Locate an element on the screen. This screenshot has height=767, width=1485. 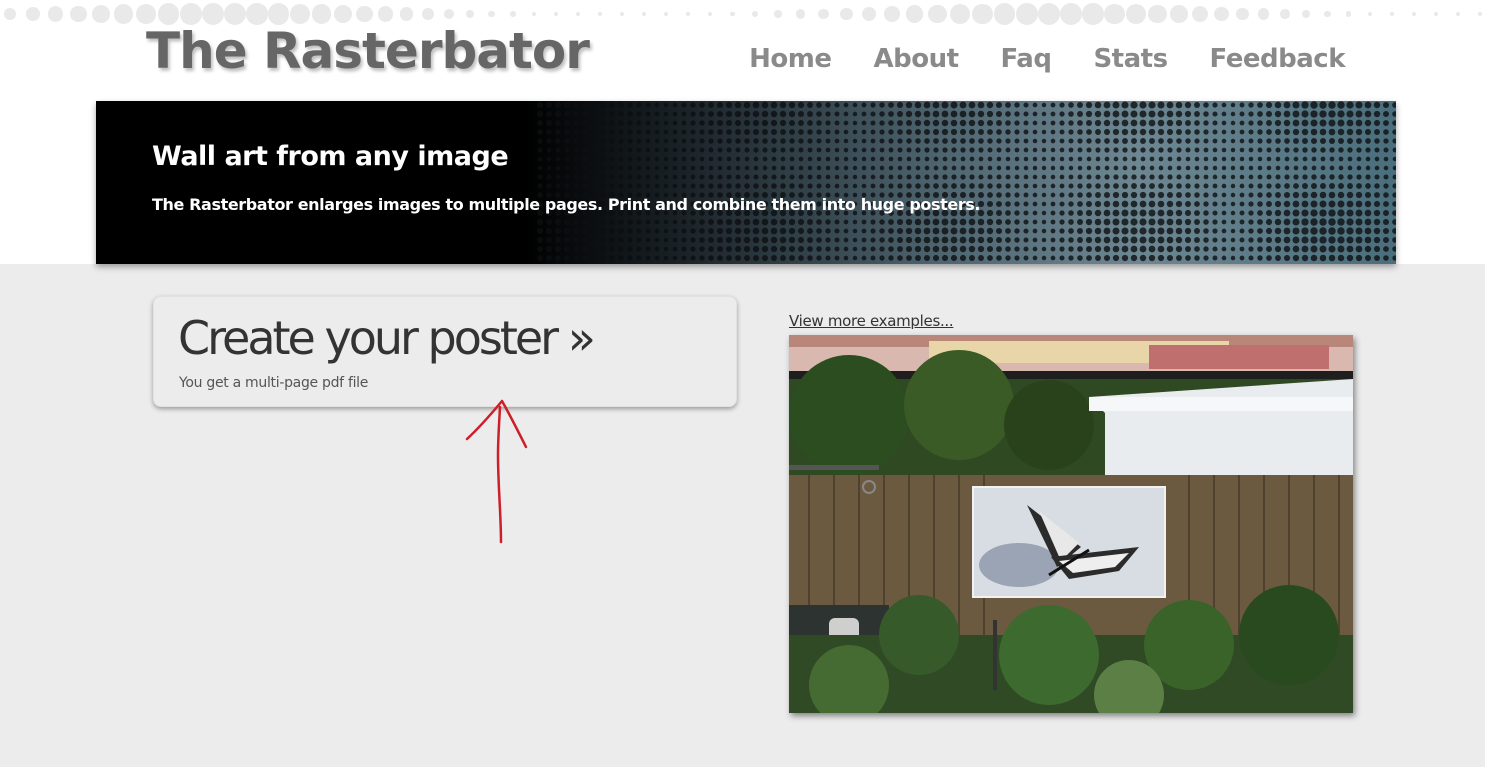
nav-faq: Faq is located at coordinates (1026, 59).